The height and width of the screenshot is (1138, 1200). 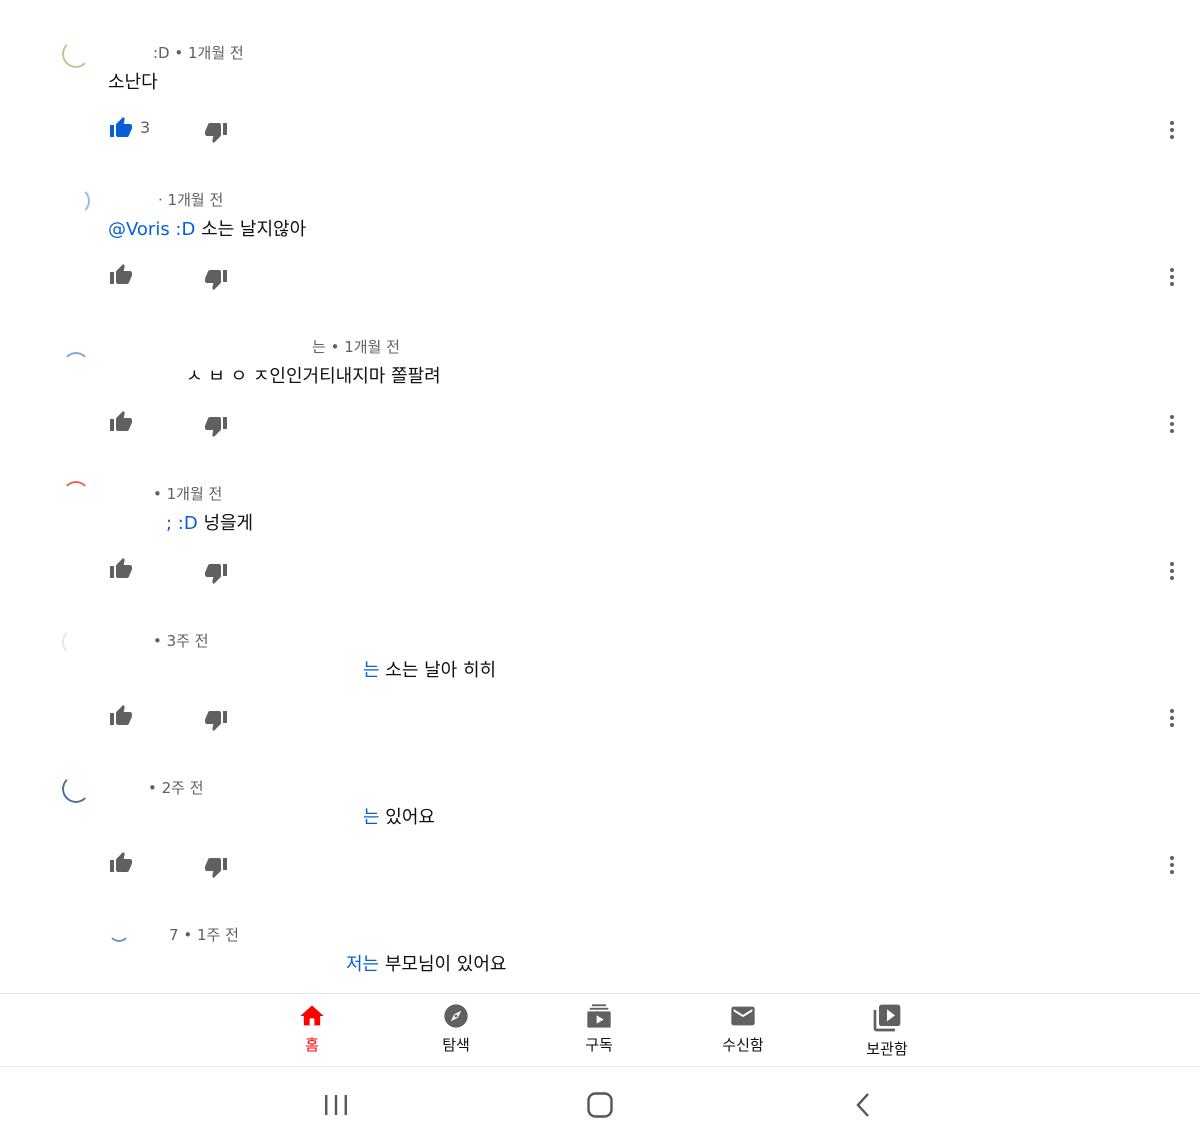 I want to click on recent-apps-button, so click(x=336, y=1105).